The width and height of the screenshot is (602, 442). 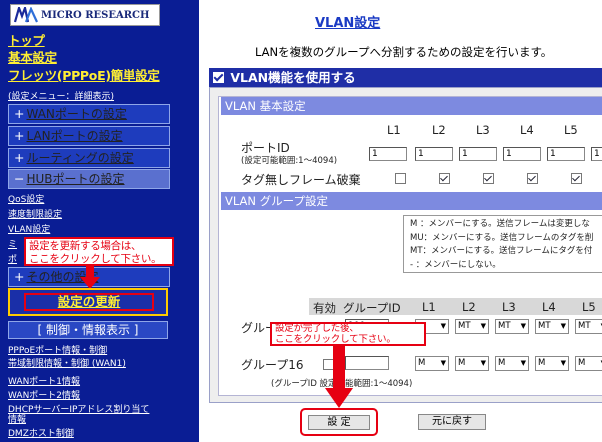 What do you see at coordinates (488, 178) in the screenshot?
I see `untagged-drop-checkbox-l3` at bounding box center [488, 178].